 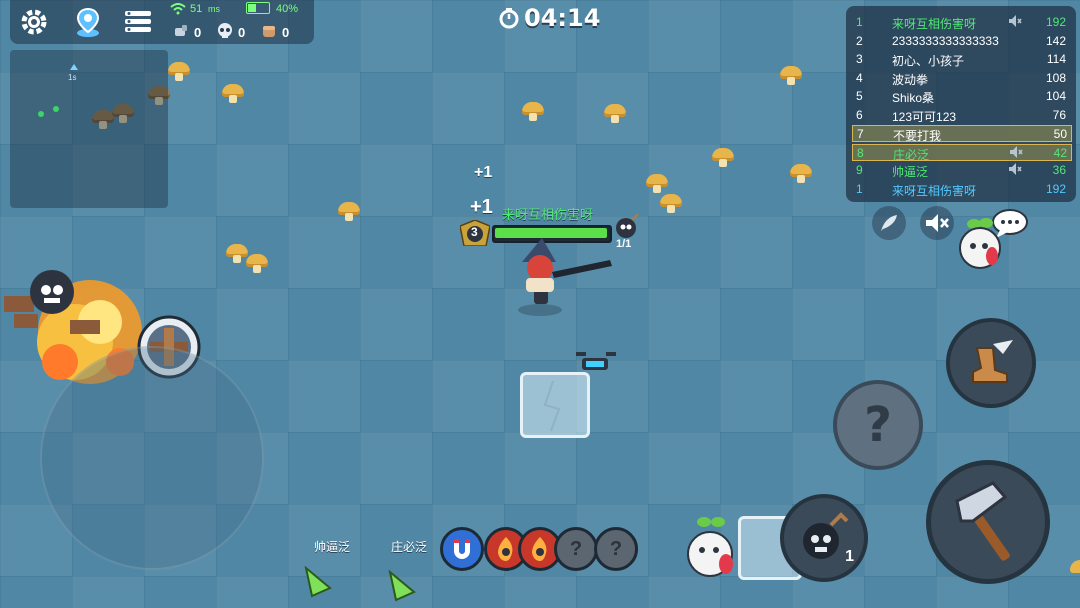 What do you see at coordinates (509, 18) in the screenshot?
I see `stopwatch-icon` at bounding box center [509, 18].